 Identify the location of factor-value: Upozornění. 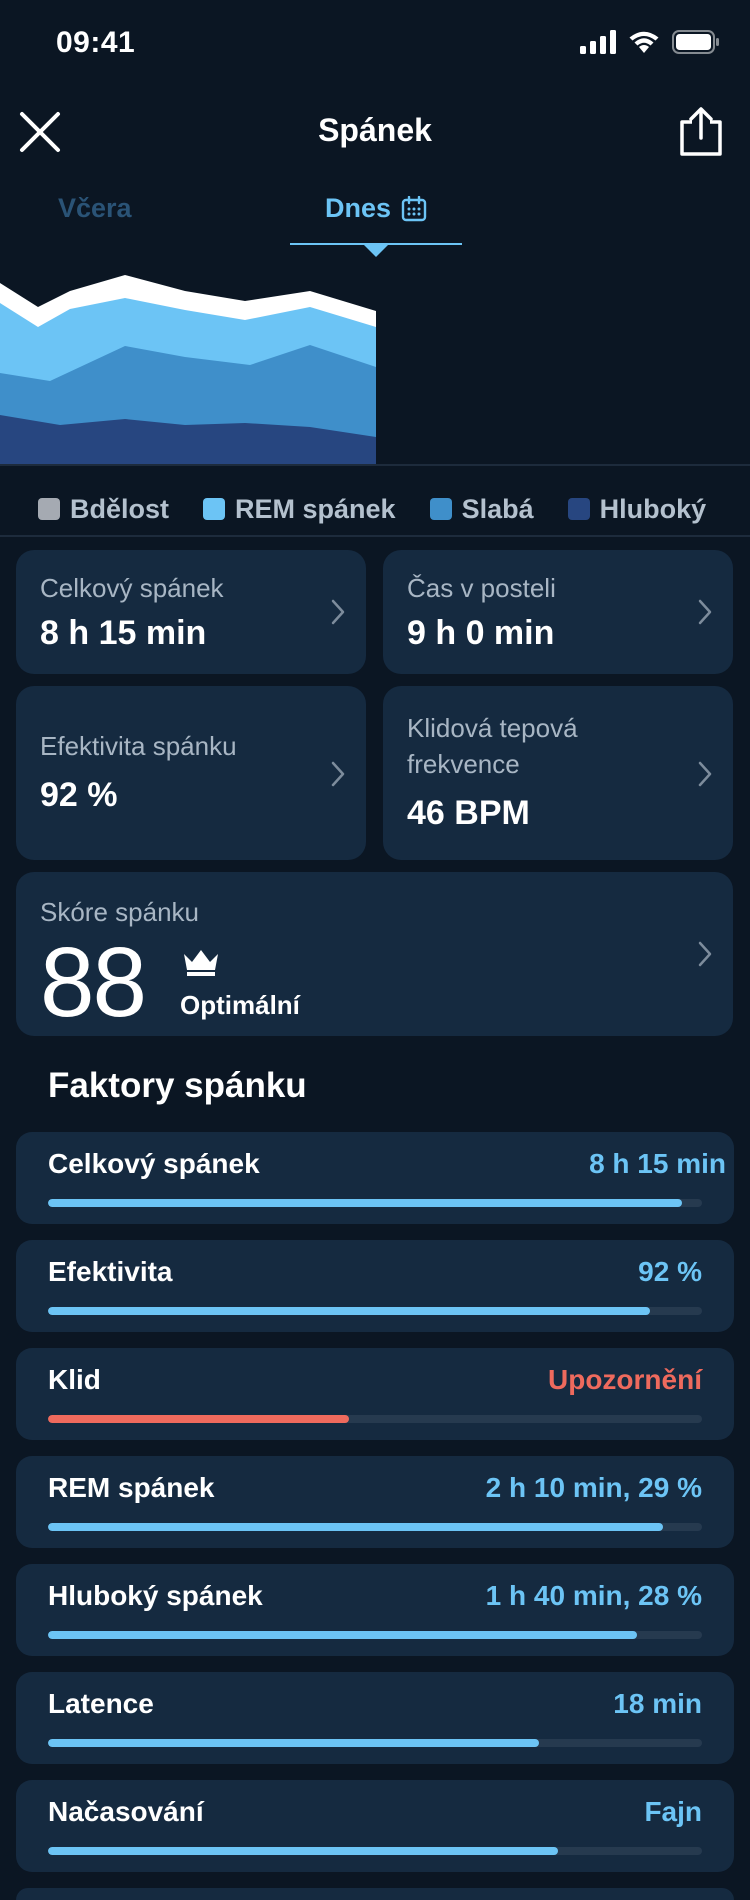
(625, 1379).